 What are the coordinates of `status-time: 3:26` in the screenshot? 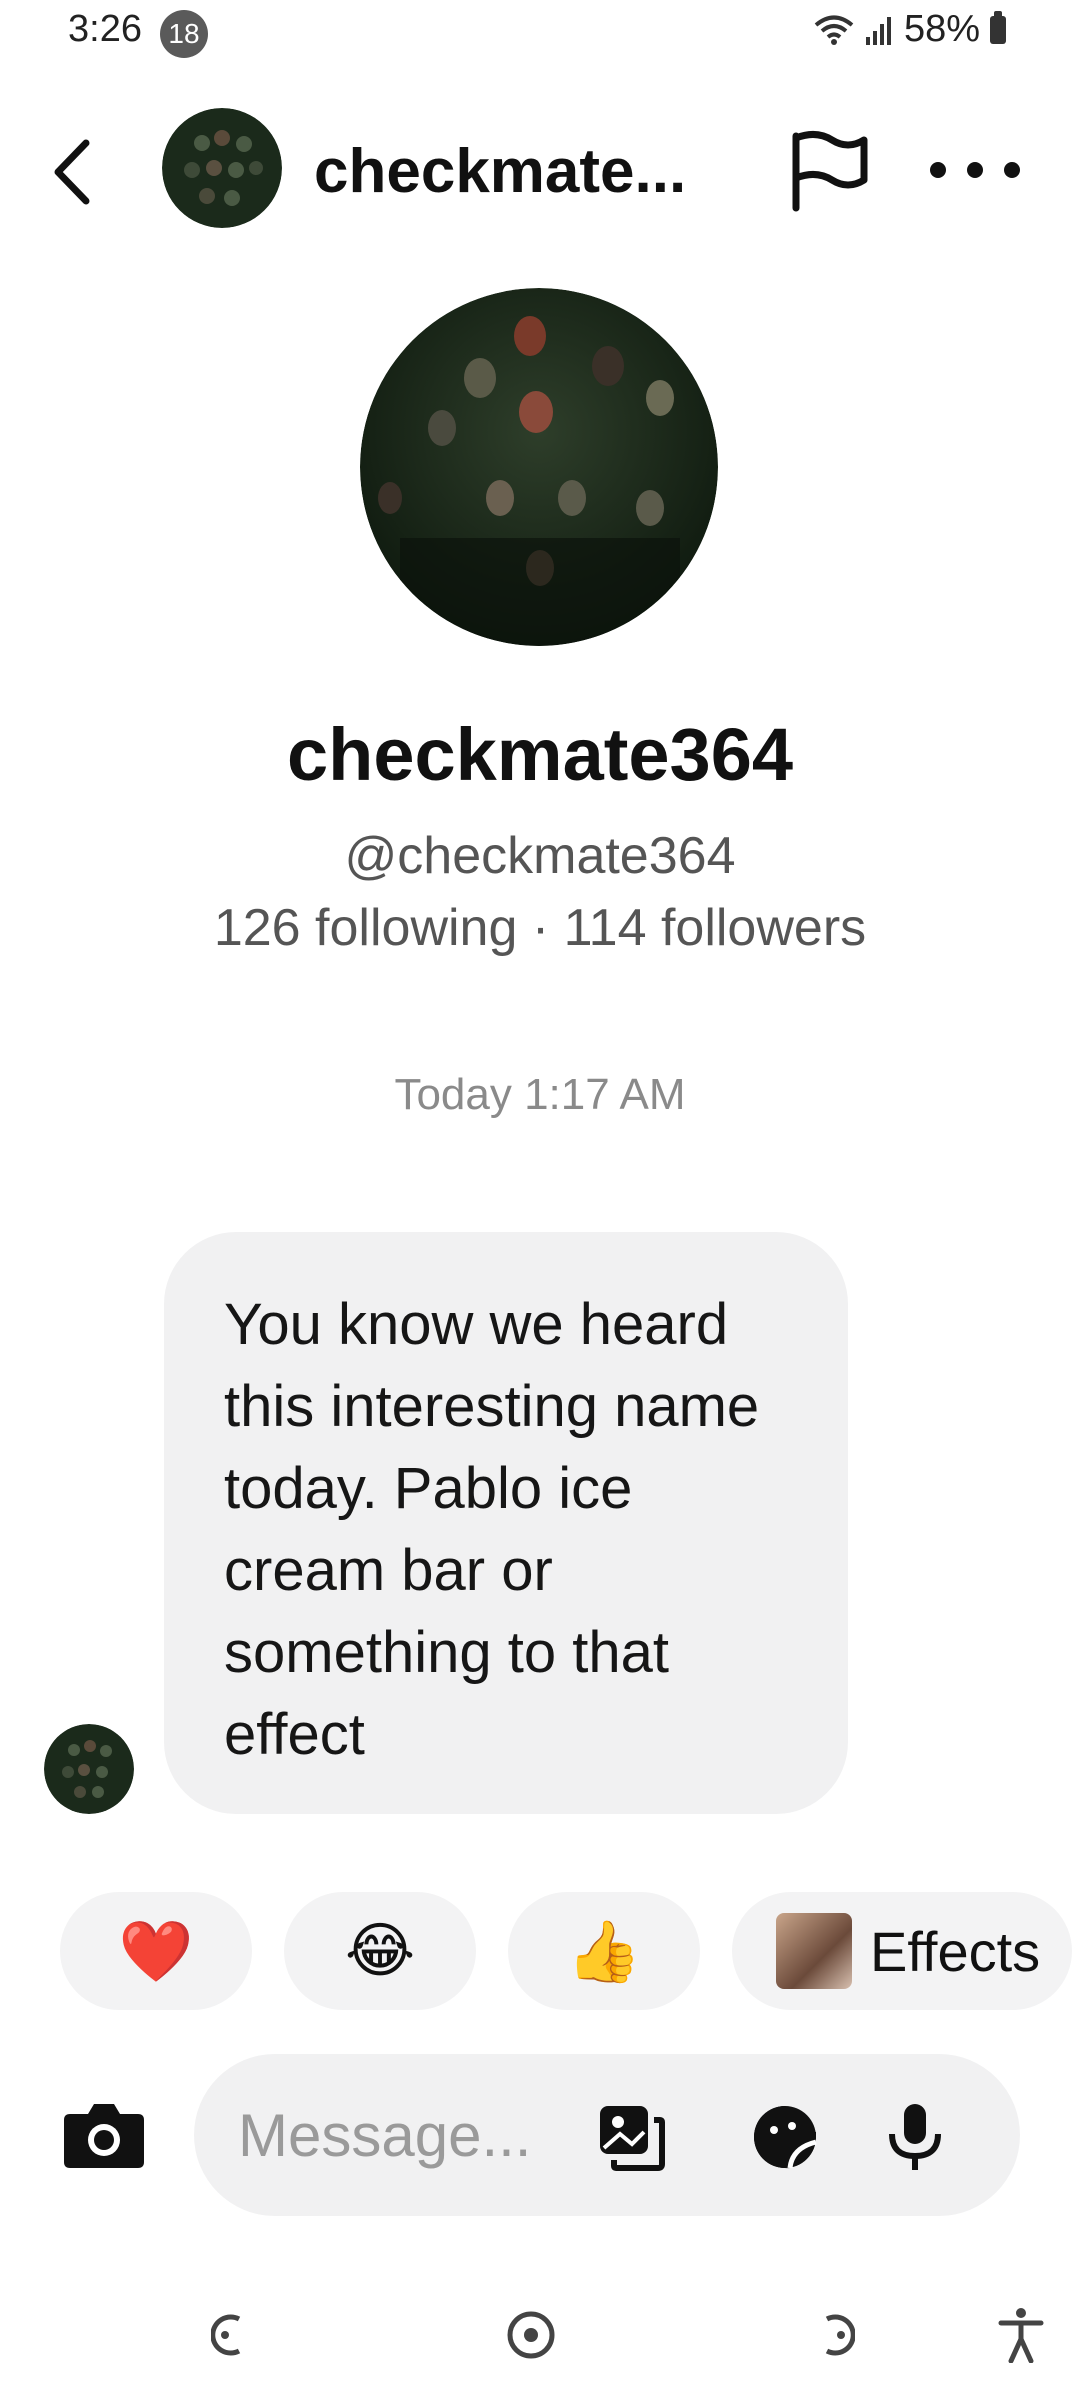 It's located at (105, 29).